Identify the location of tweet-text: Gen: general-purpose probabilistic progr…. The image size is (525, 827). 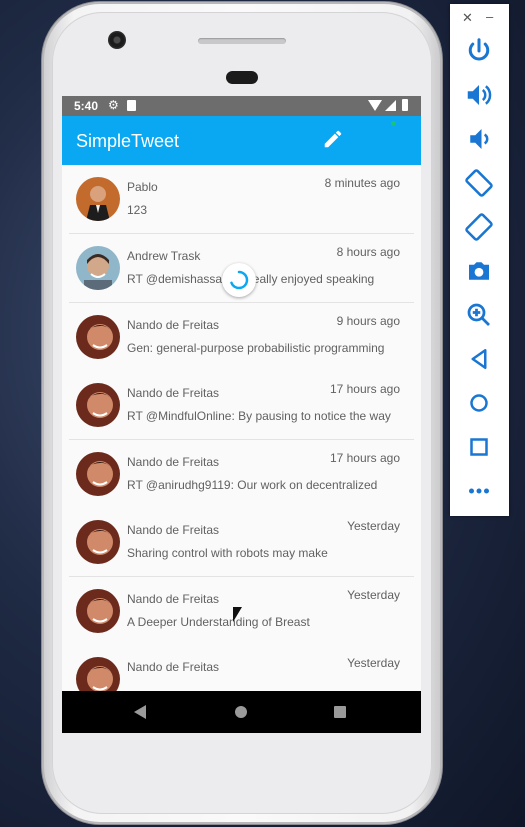
(256, 348).